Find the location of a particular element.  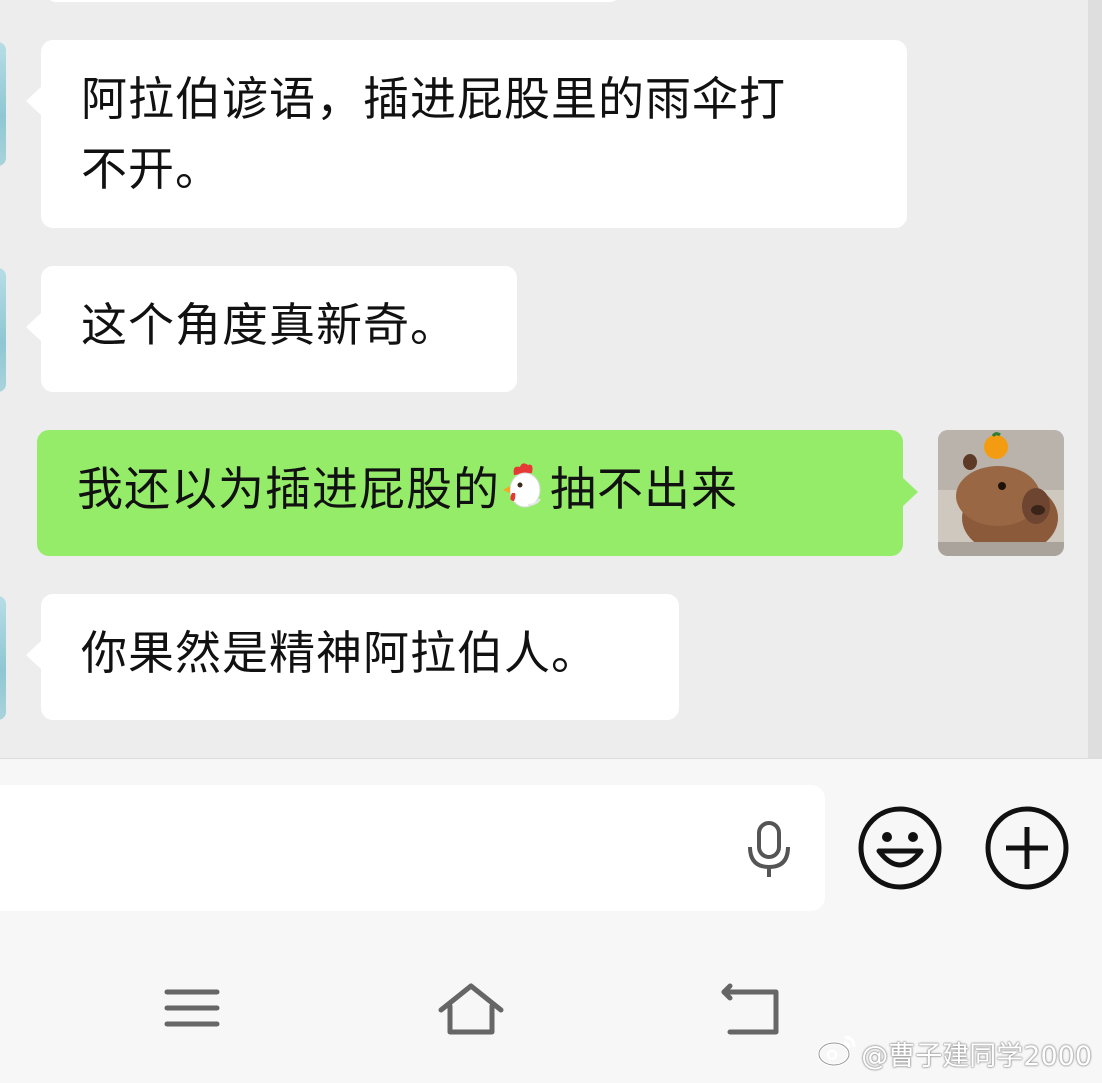

scrollbar is located at coordinates (1095, 379).